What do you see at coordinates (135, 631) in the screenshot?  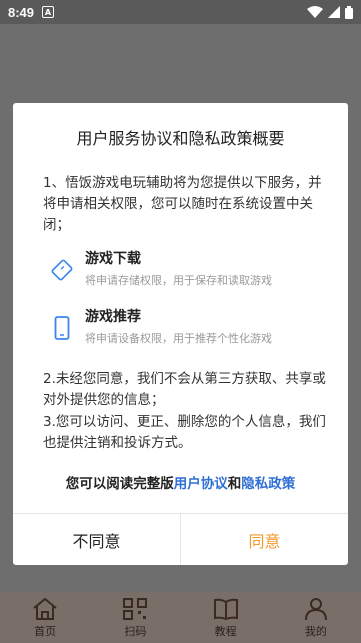 I see `nav-label-scan: 扫码` at bounding box center [135, 631].